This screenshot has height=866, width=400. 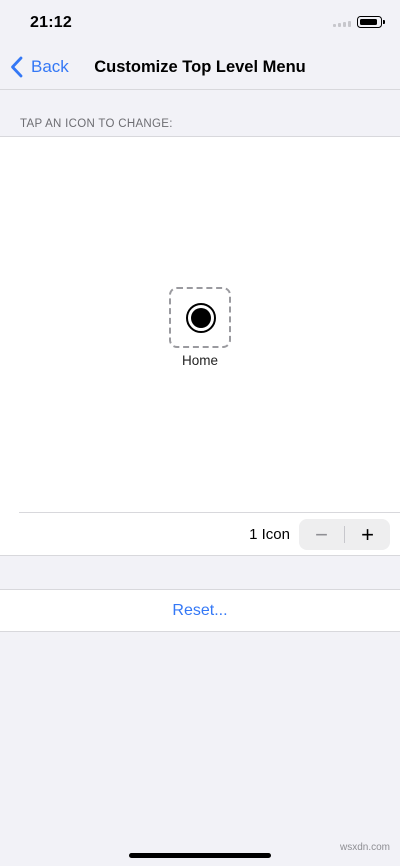 I want to click on navigation-bar: Back Customize Top Level Menu, so click(x=200, y=68).